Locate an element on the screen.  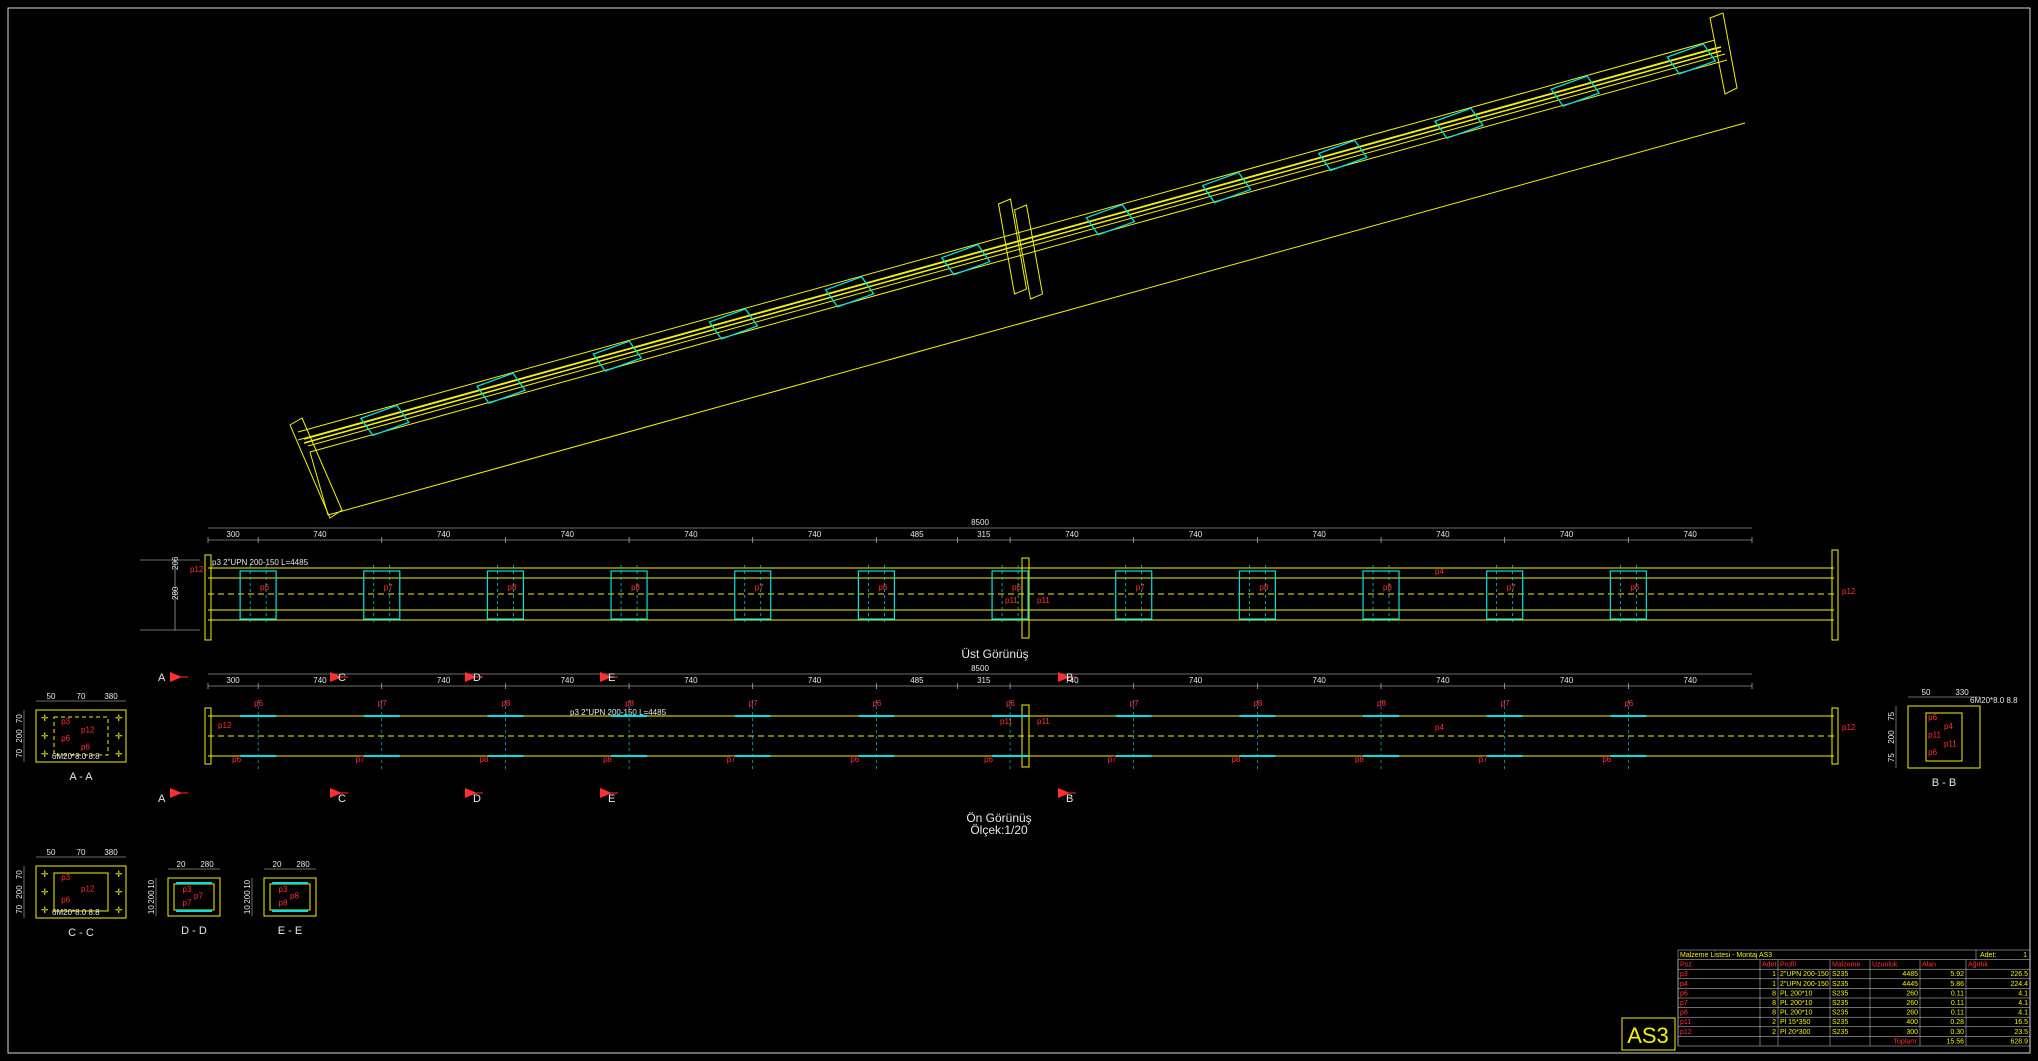
top-view-left-dim: 280 is located at coordinates (175, 593).